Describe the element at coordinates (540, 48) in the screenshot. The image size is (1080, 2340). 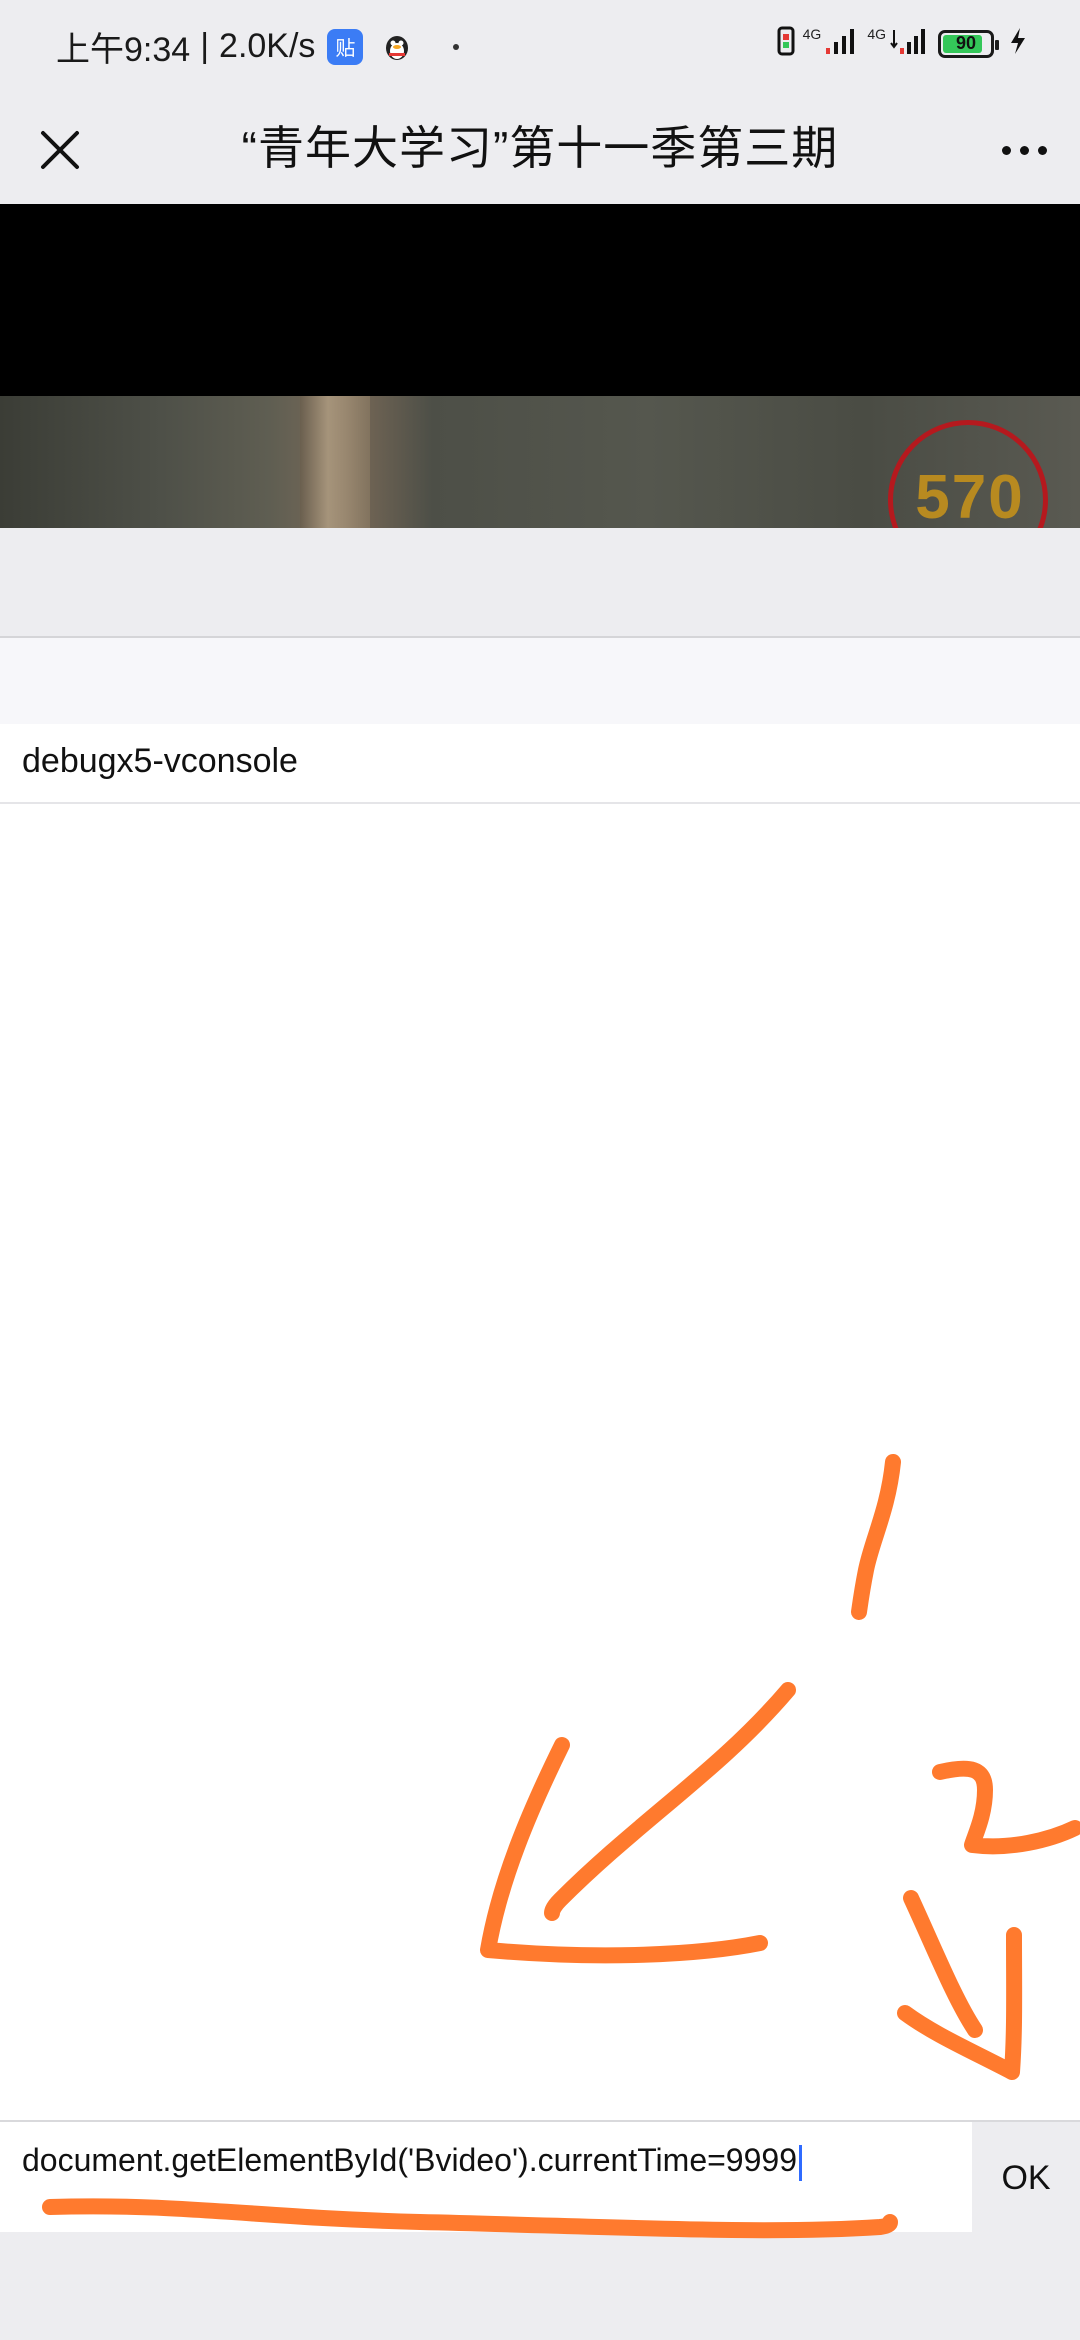
I see `status-bar: 上午9:34 | 2.0K/s 贴 4G 4G 90` at that location.